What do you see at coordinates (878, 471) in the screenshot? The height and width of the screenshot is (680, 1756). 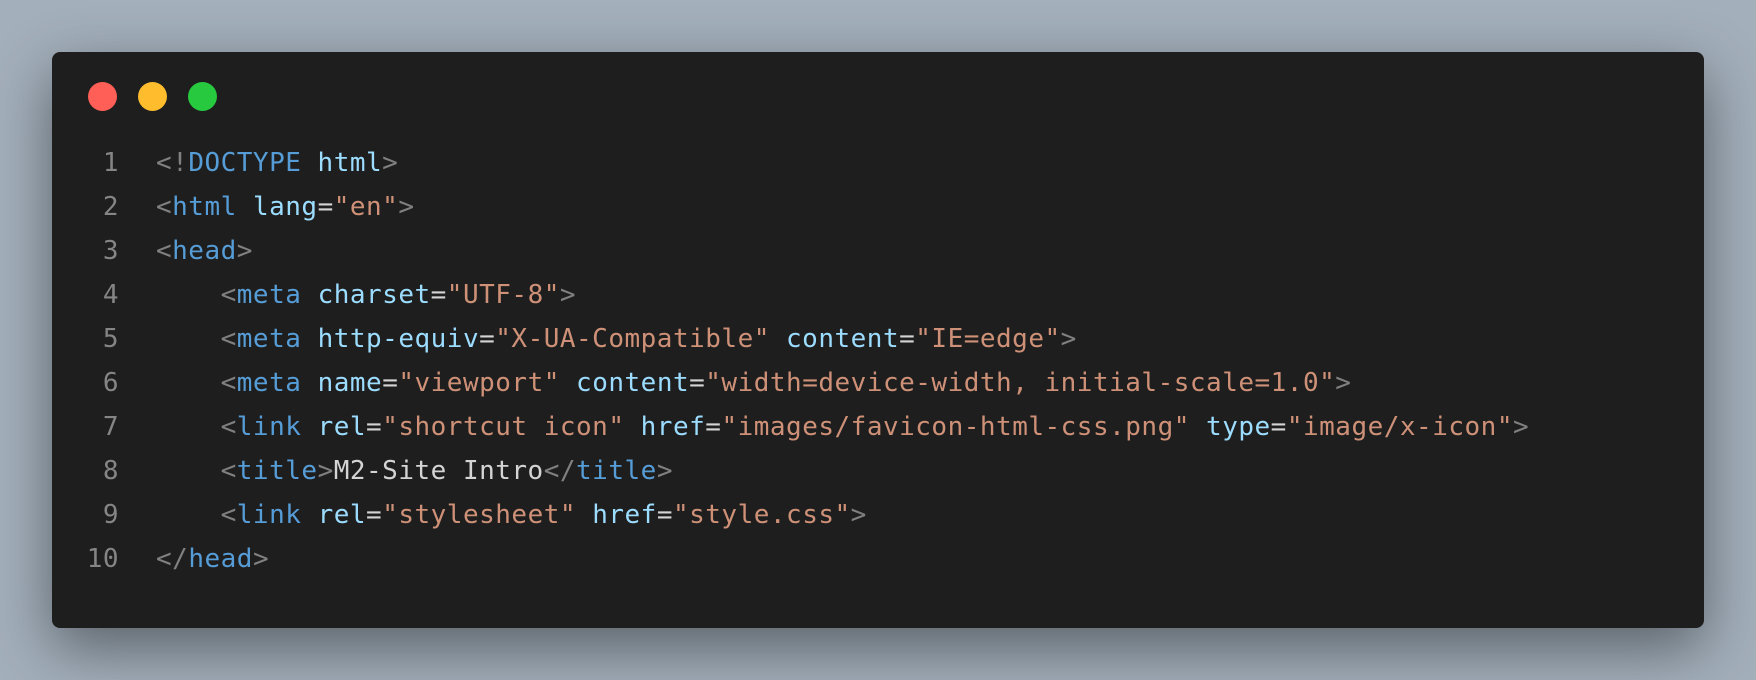 I see `code-line: 8 <title>M2-Site Intro</title>` at bounding box center [878, 471].